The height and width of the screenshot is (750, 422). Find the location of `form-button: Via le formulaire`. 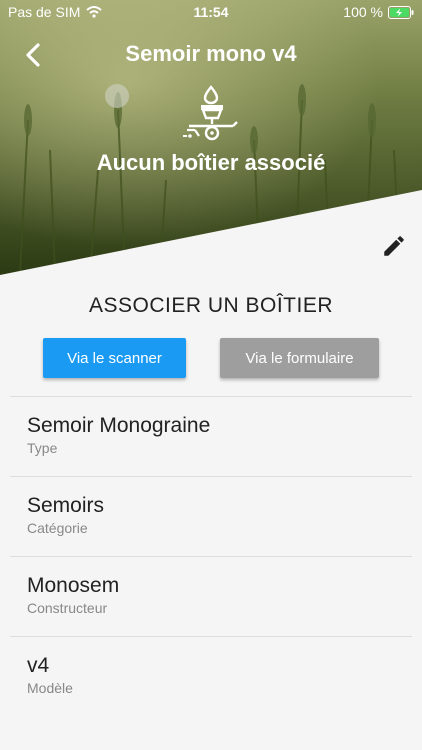

form-button: Via le formulaire is located at coordinates (299, 358).